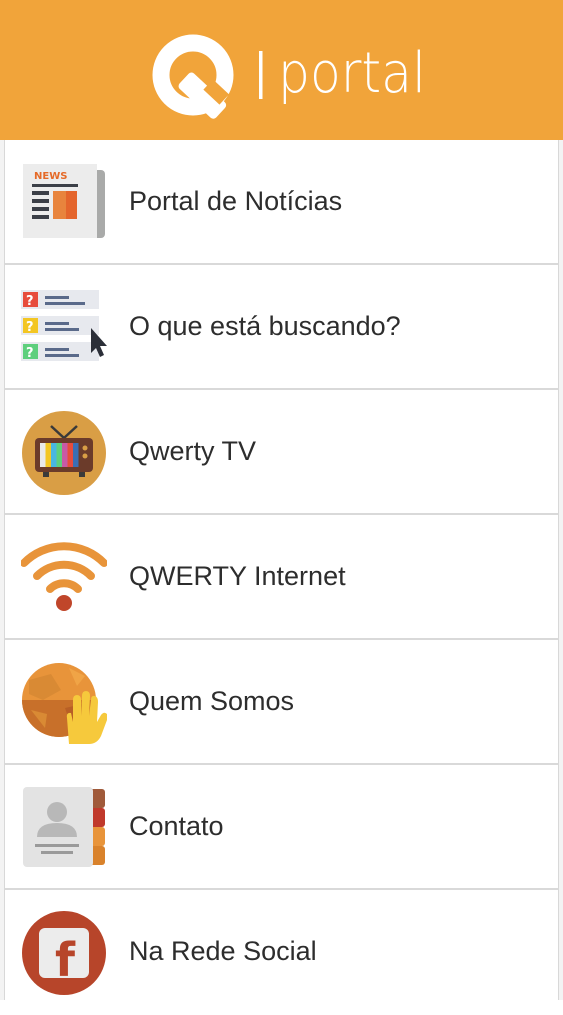 The image size is (563, 1015). I want to click on portal-logo: portal, so click(289, 76).